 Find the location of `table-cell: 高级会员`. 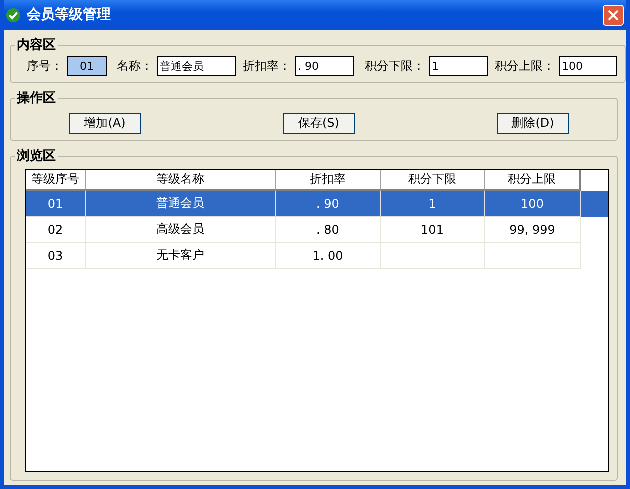

table-cell: 高级会员 is located at coordinates (181, 230).